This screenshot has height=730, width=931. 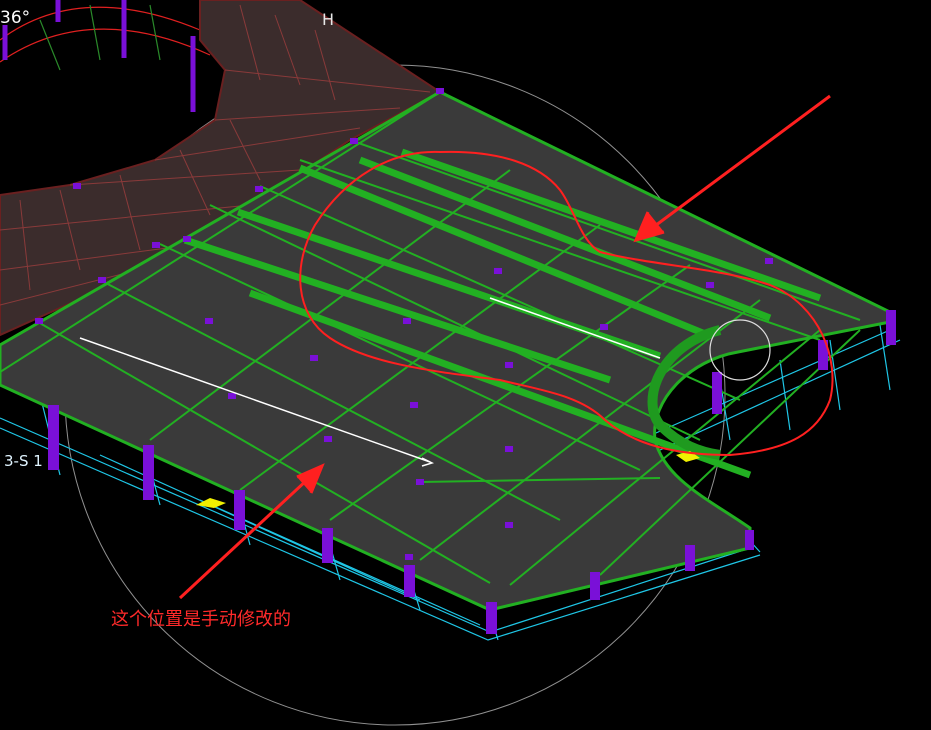 What do you see at coordinates (201, 619) in the screenshot?
I see `annotation-text: 这个位置是手动修改的` at bounding box center [201, 619].